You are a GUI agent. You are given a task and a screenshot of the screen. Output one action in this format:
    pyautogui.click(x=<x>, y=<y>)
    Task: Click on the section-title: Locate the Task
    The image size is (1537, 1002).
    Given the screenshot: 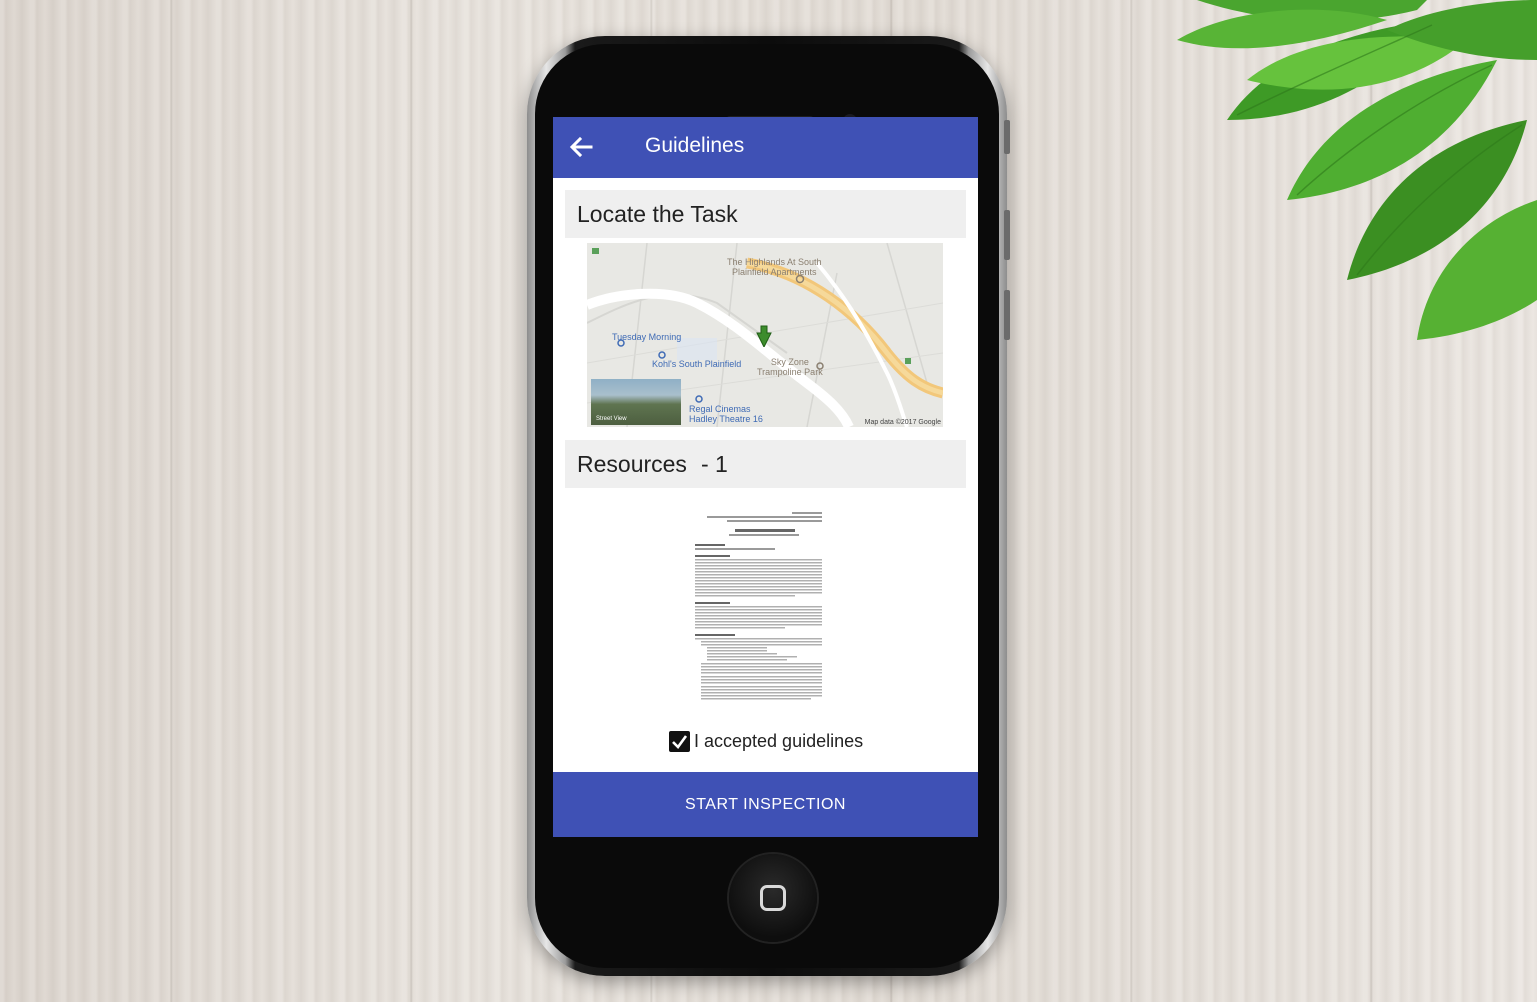 What is the action you would take?
    pyautogui.click(x=657, y=214)
    